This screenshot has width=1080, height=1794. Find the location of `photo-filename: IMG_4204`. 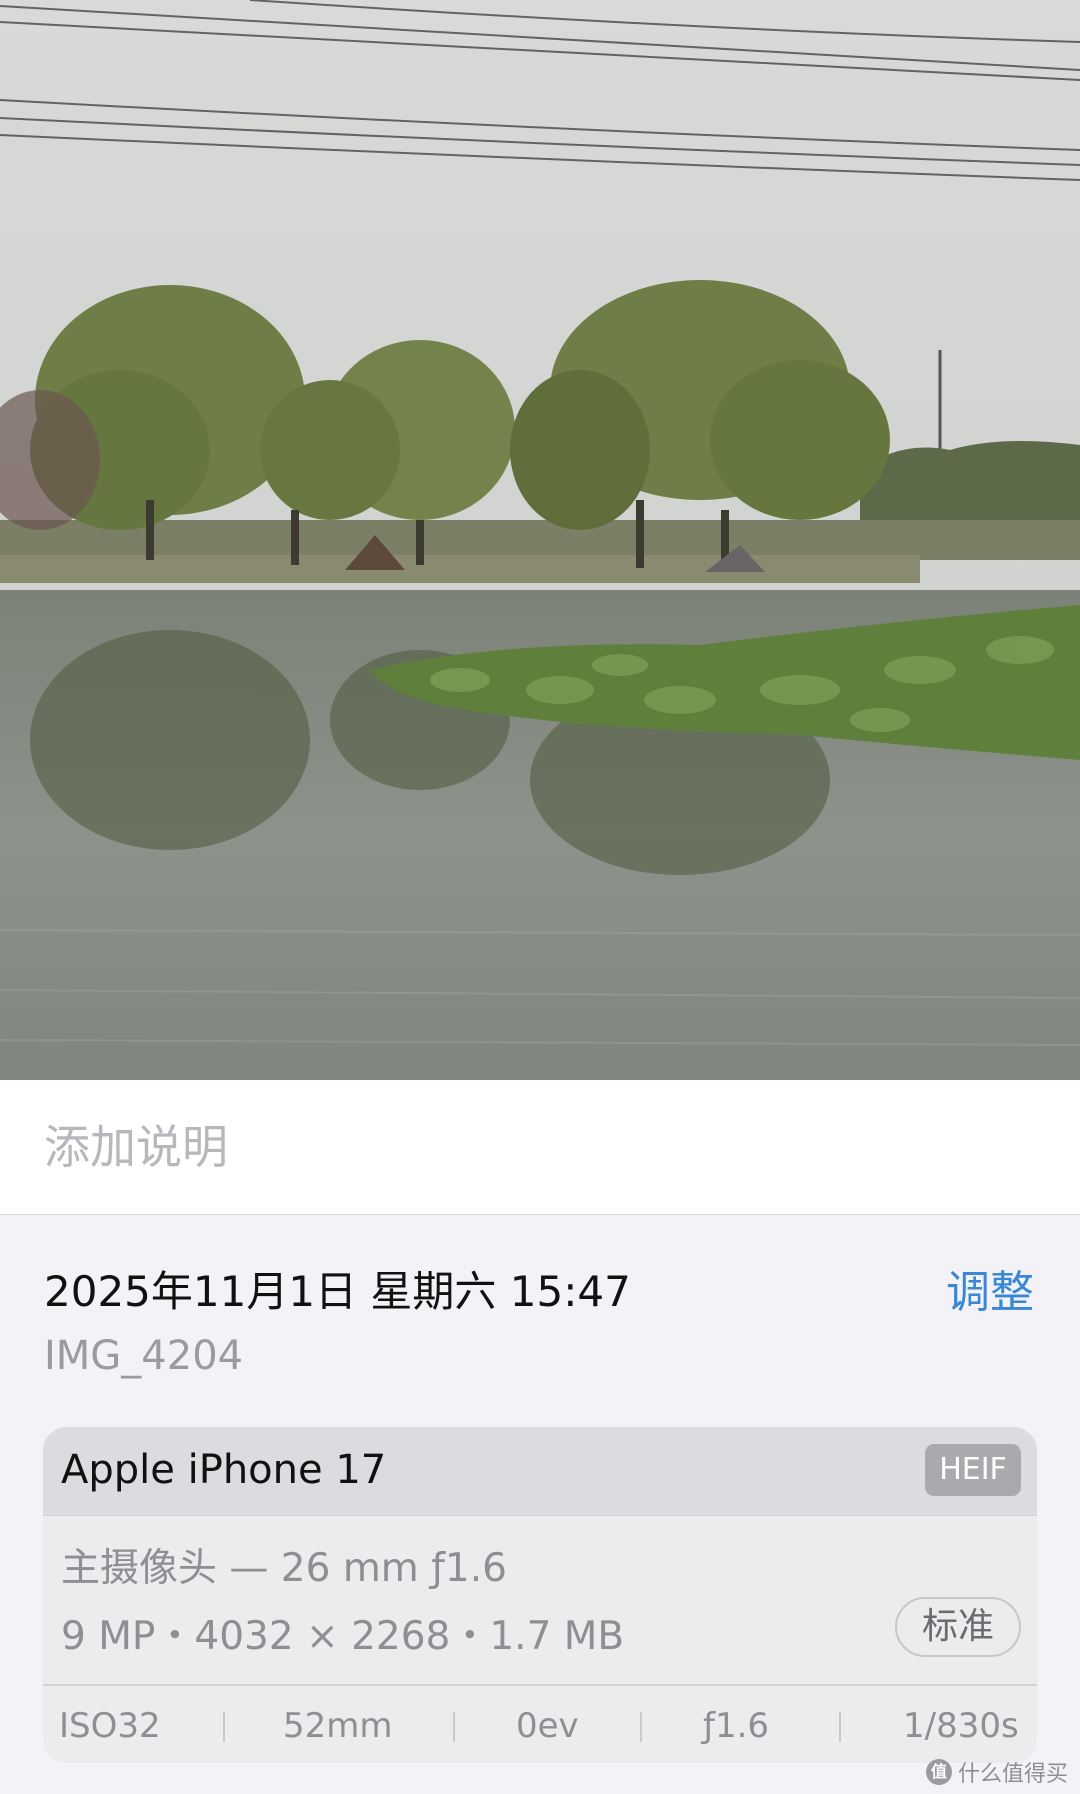

photo-filename: IMG_4204 is located at coordinates (144, 1356).